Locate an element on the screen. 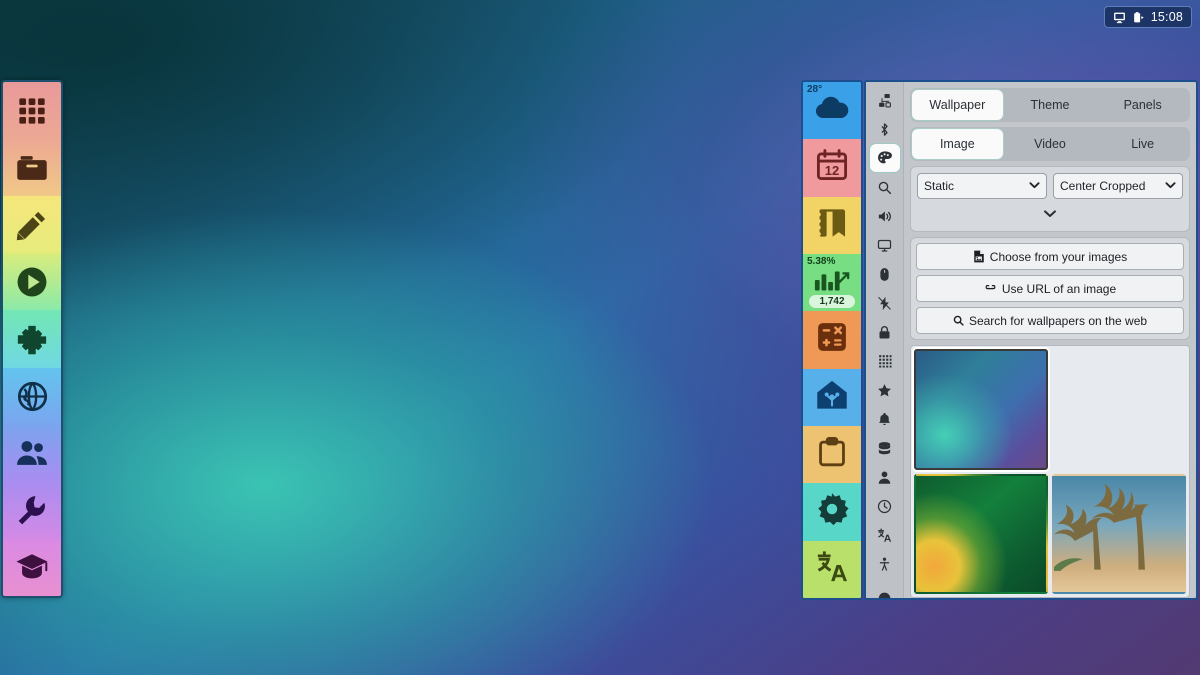 Image resolution: width=1200 pixels, height=675 pixels. rail-item-display is located at coordinates (885, 245).